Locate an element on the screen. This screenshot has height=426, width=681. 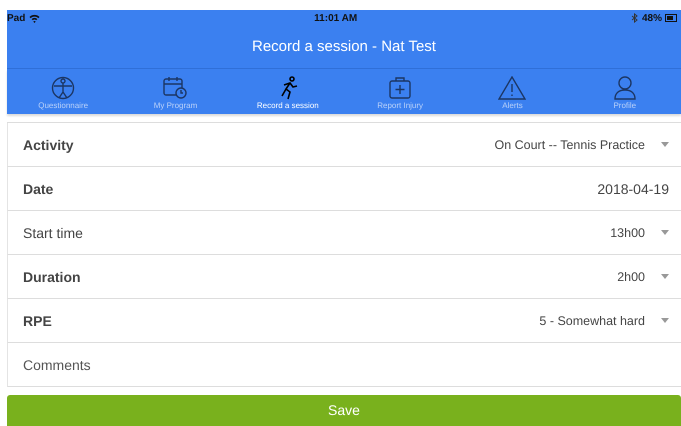
date-value: 2018-04-19 is located at coordinates (633, 188).